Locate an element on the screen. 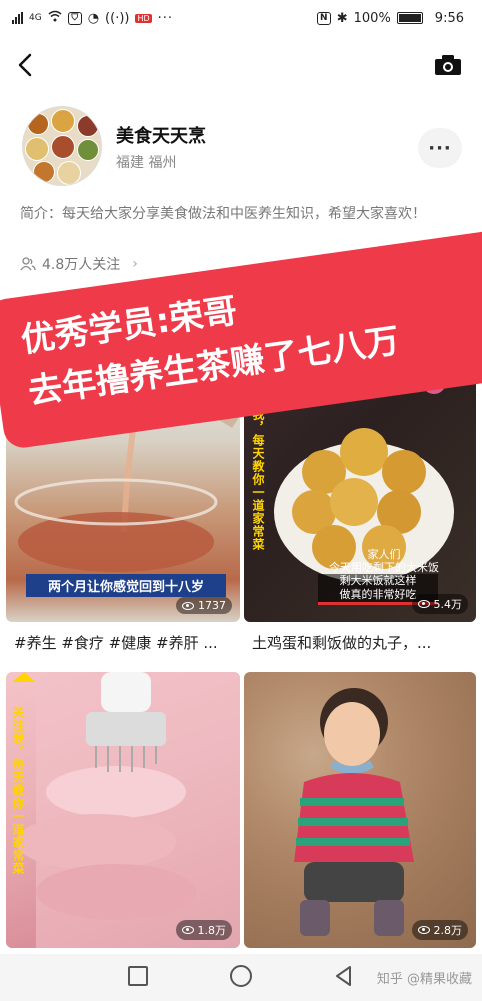 Image resolution: width=482 pixels, height=1001 pixels. battery-icon is located at coordinates (409, 18).